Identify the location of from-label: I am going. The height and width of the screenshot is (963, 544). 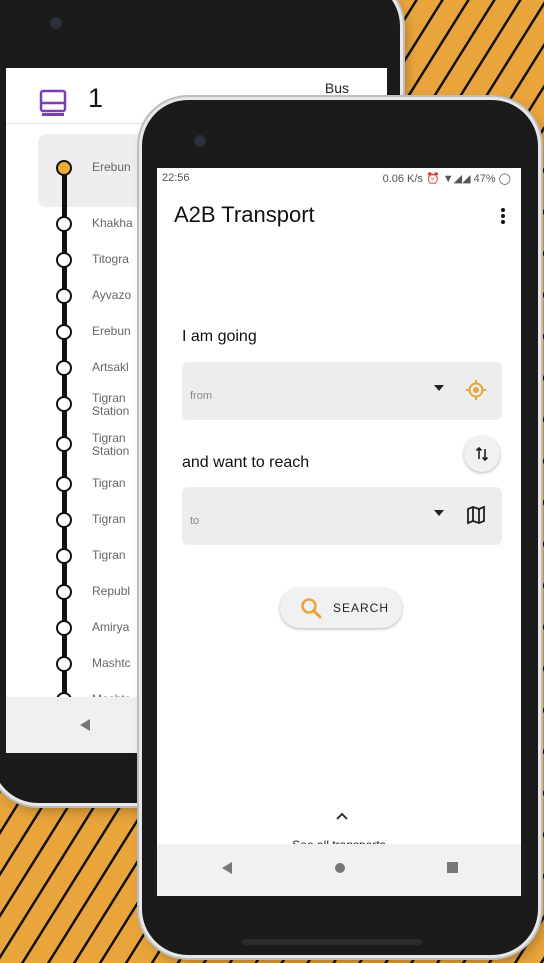
(219, 336).